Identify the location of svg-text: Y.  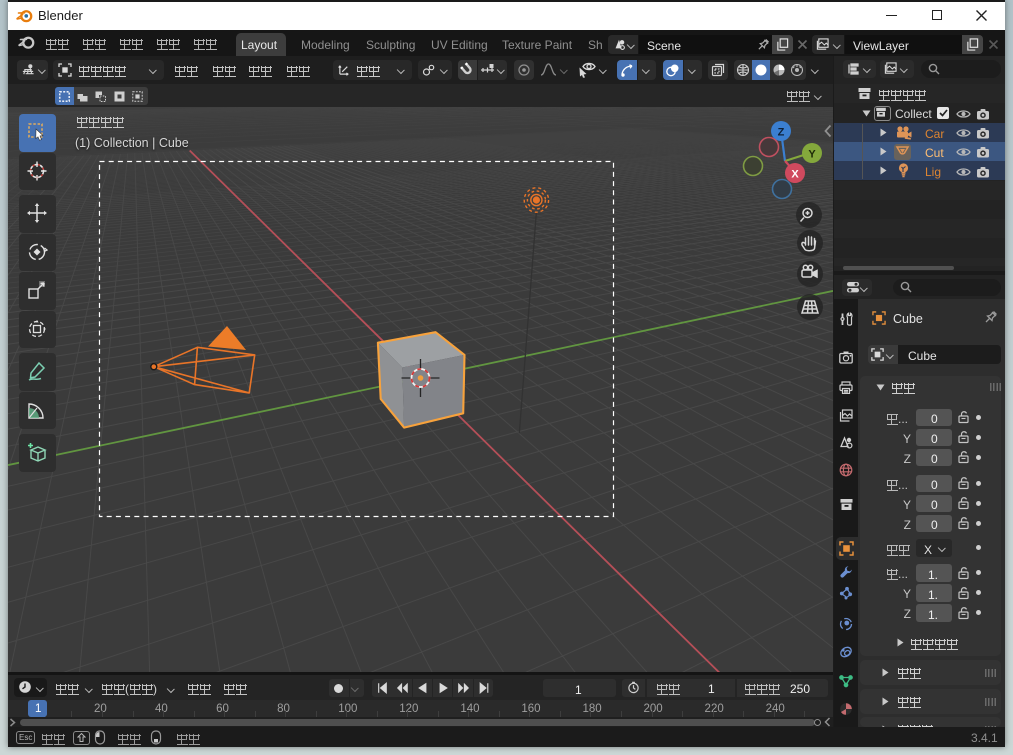
(812, 155).